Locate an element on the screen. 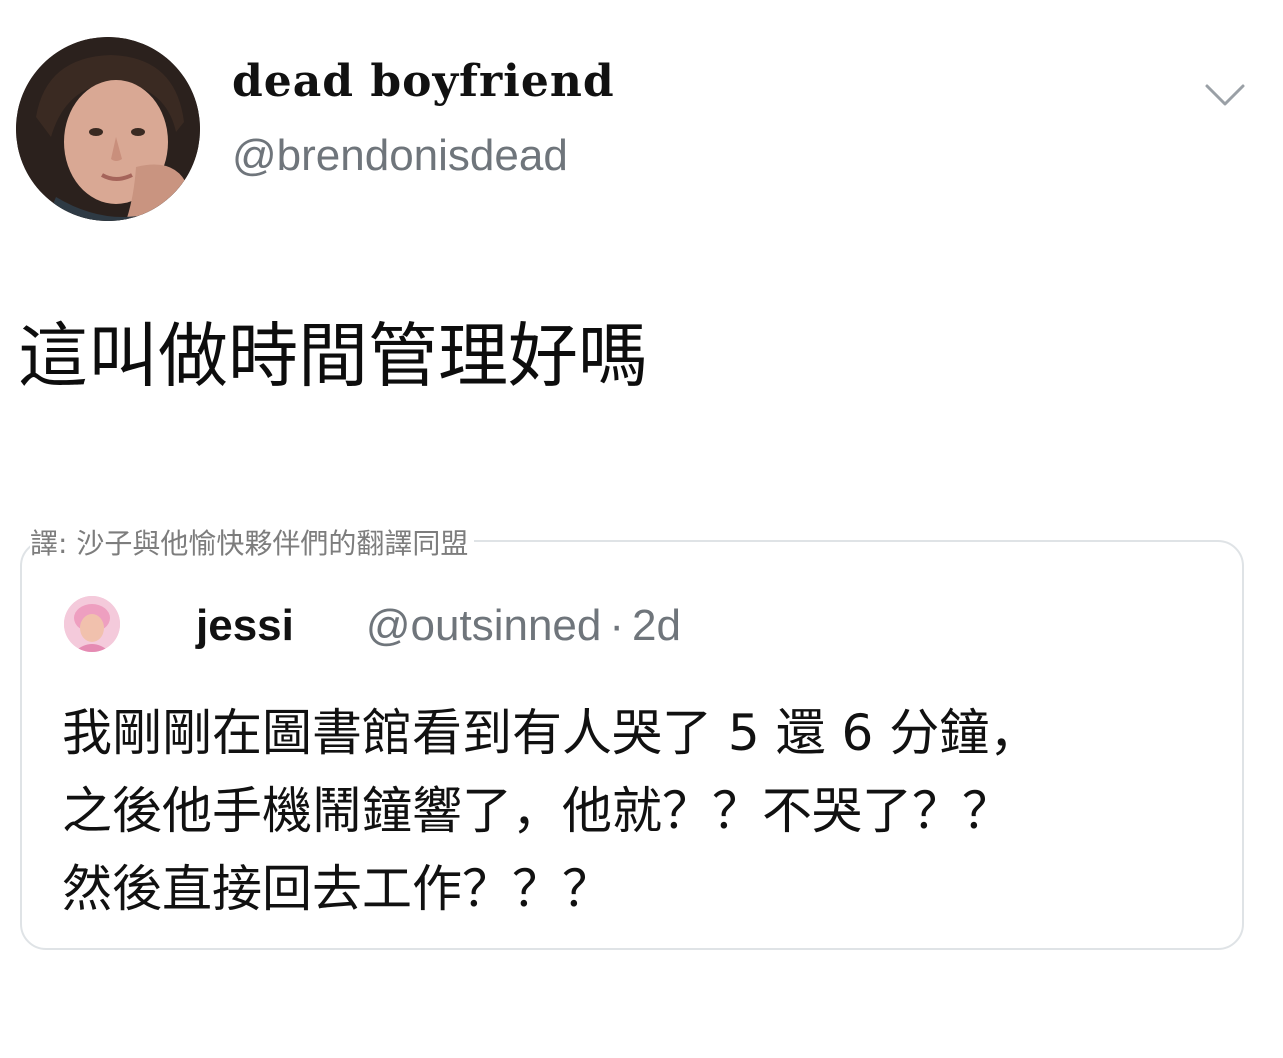 The image size is (1283, 1058). display-name: dead boyfriend is located at coordinates (423, 82).